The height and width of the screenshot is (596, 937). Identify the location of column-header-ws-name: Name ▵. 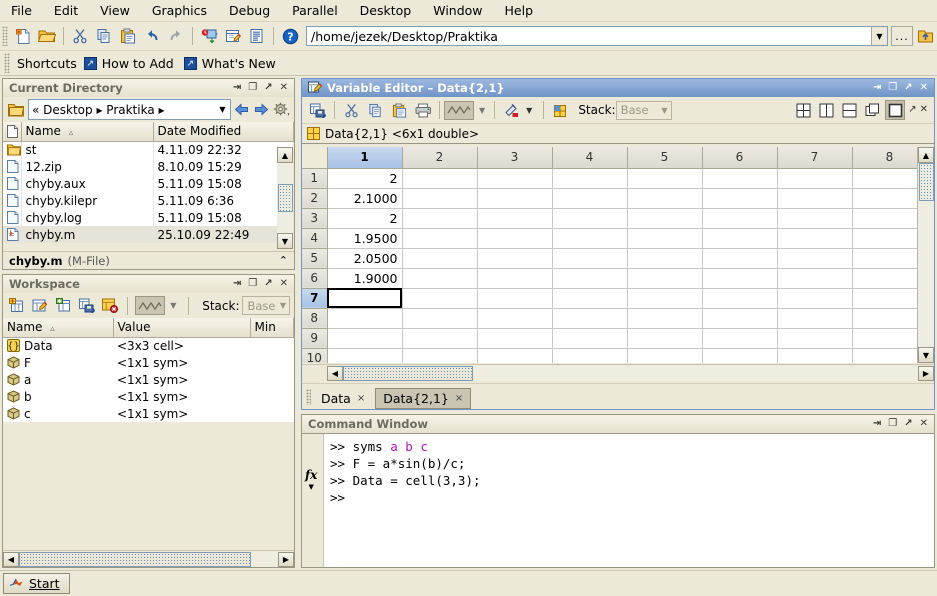
(58, 328).